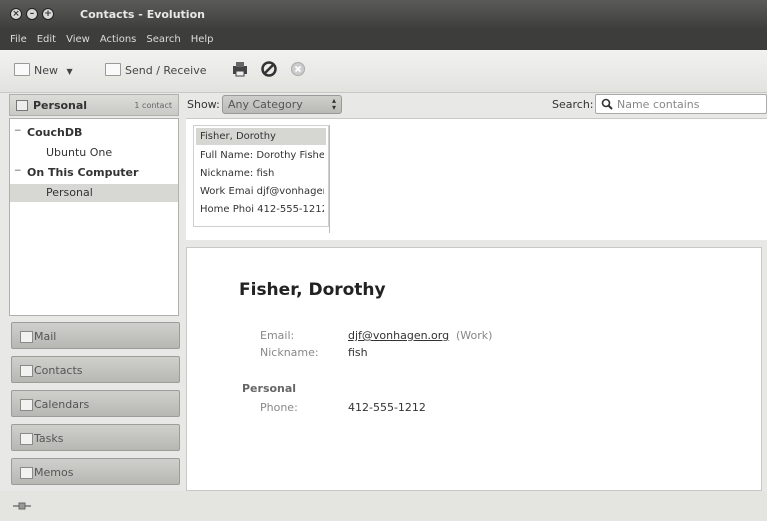 This screenshot has height=521, width=767. I want to click on email-type: (Work), so click(474, 335).